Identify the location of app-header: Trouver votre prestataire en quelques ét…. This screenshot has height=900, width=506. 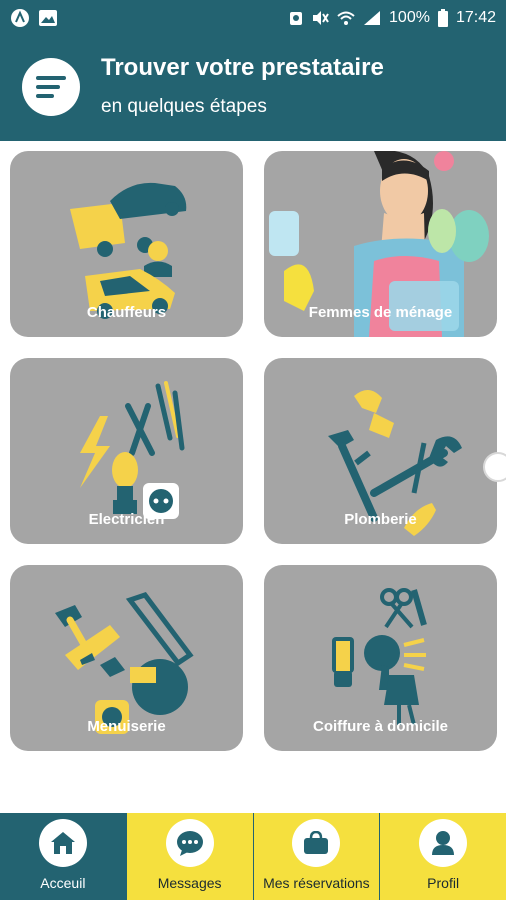
(253, 88).